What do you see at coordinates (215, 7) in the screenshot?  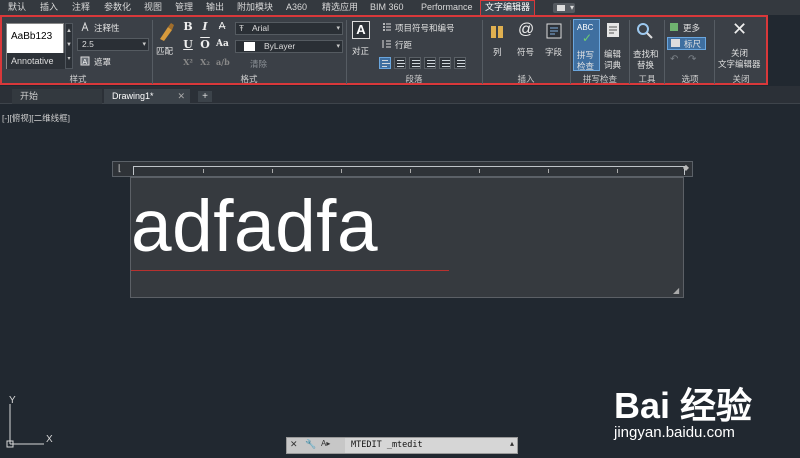 I see `tab-output: 输出` at bounding box center [215, 7].